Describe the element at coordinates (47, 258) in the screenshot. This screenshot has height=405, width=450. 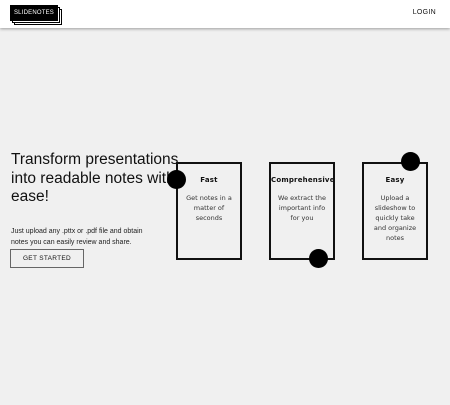
I see `get-started-button: GET STARTED` at that location.